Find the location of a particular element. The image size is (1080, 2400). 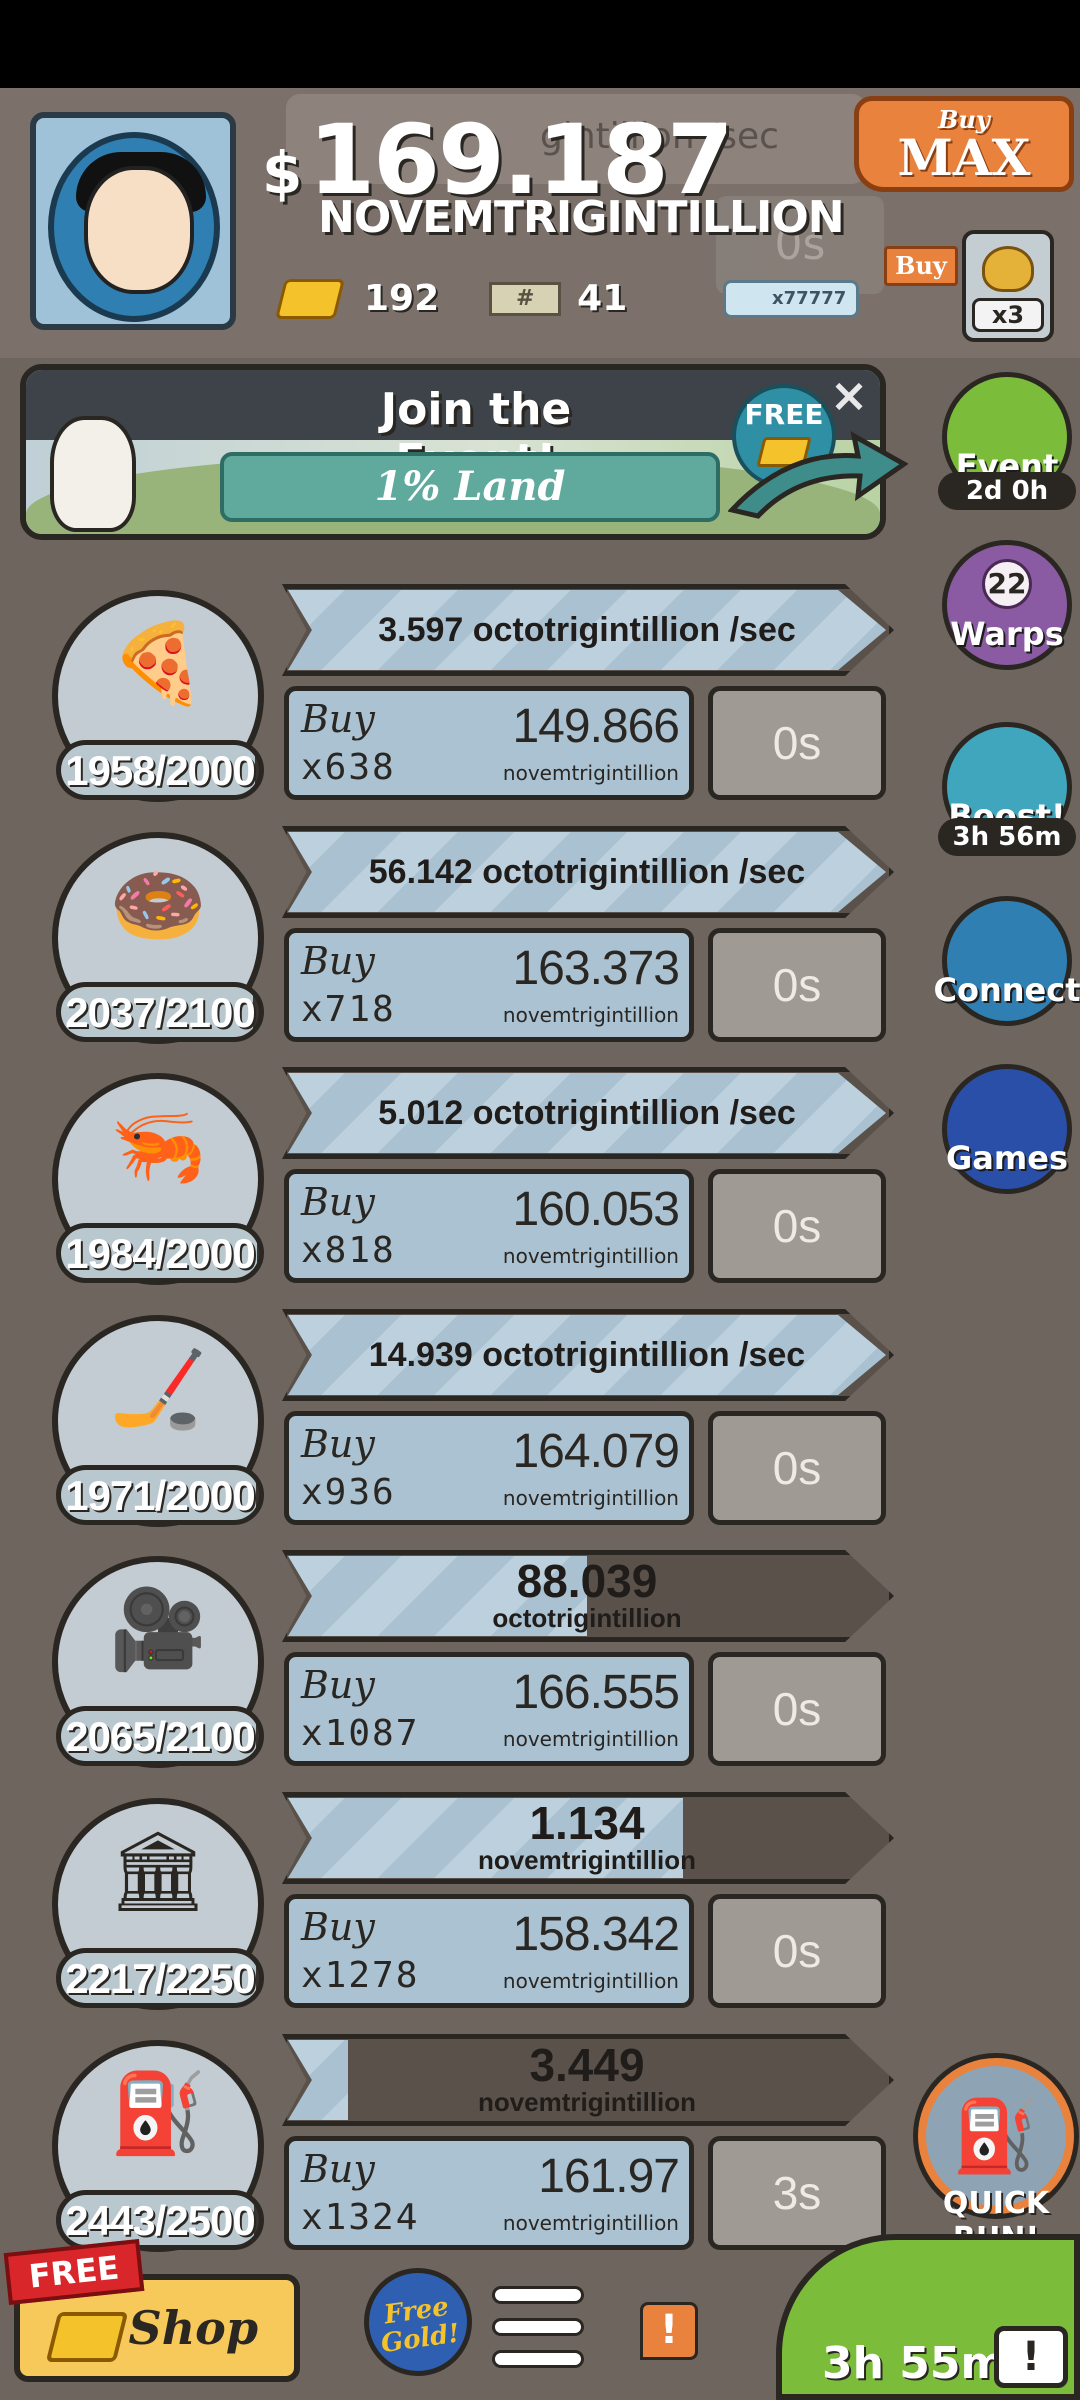

event-timer: 2d 0h is located at coordinates (1007, 491).